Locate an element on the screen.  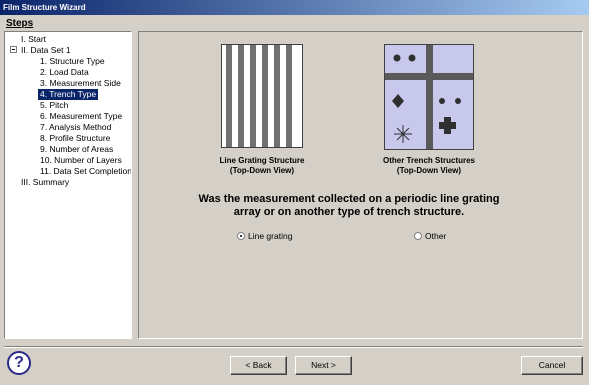
tree-item-number-of-layers: 10. Number of Layers is located at coordinates (81, 160).